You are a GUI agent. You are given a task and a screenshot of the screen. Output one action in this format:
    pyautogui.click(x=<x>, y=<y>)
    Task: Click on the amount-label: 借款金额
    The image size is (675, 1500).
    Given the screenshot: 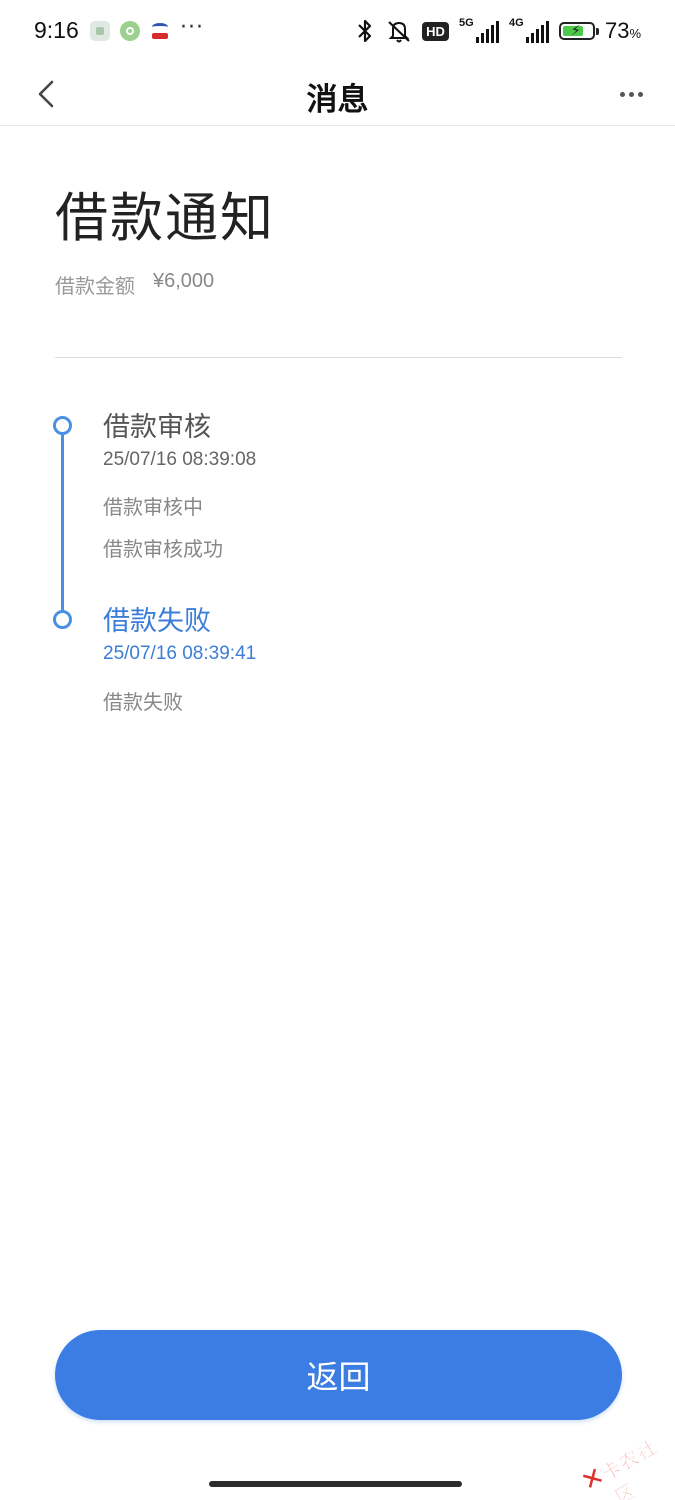 What is the action you would take?
    pyautogui.click(x=95, y=286)
    